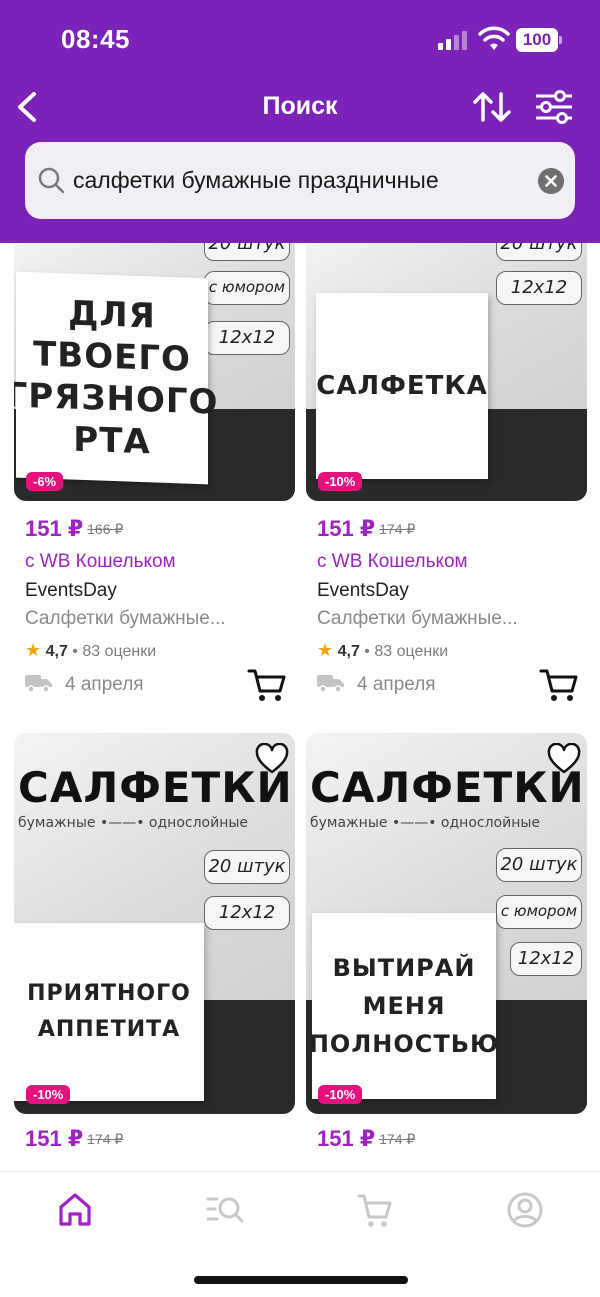 This screenshot has height=1297, width=600. What do you see at coordinates (403, 1006) in the screenshot?
I see `napkin-print: ВЫТИРАЙ МЕНЯ ПОЛНОСТЬЮ` at bounding box center [403, 1006].